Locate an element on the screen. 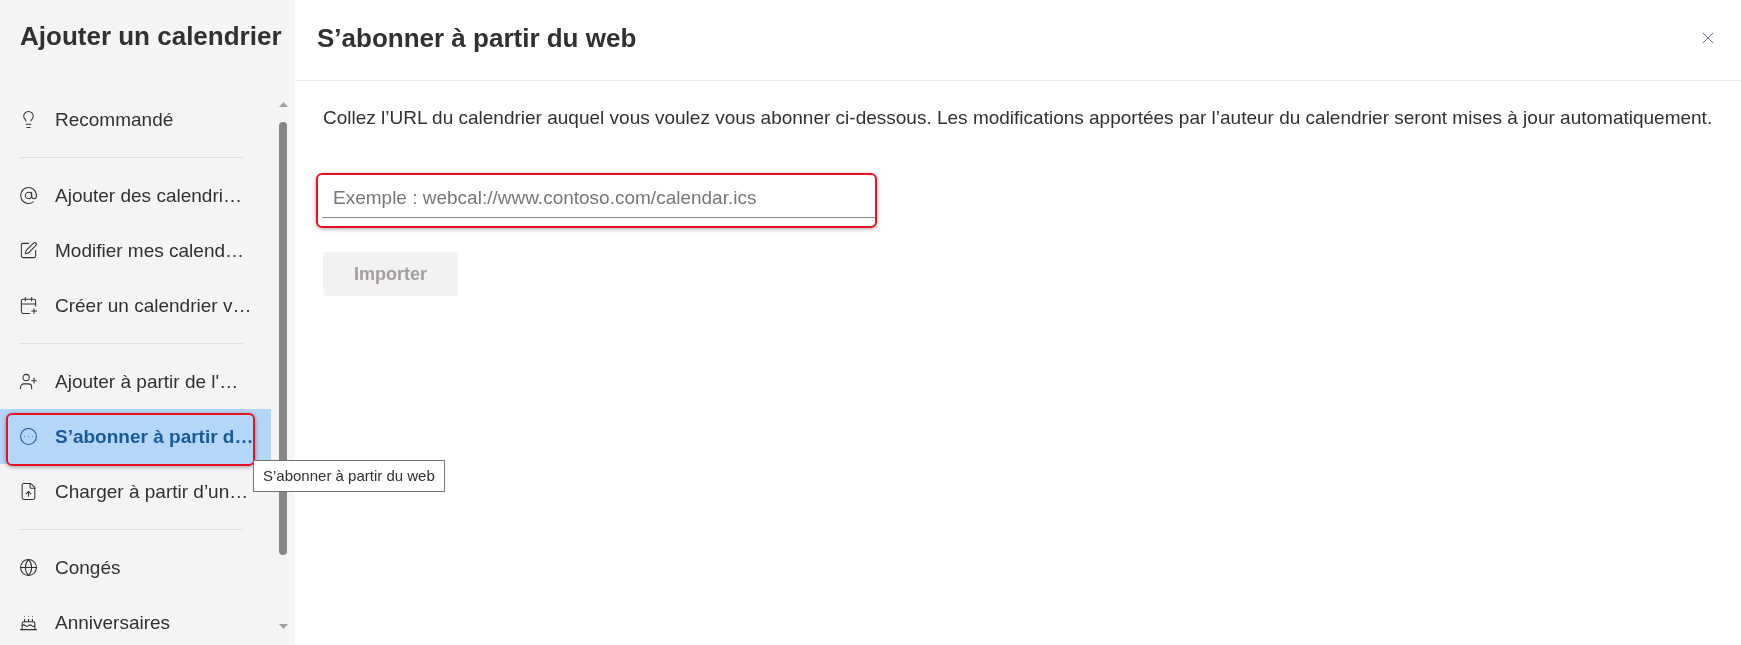 Image resolution: width=1741 pixels, height=645 pixels. sidebar-title: Ajouter un calendrier is located at coordinates (151, 36).